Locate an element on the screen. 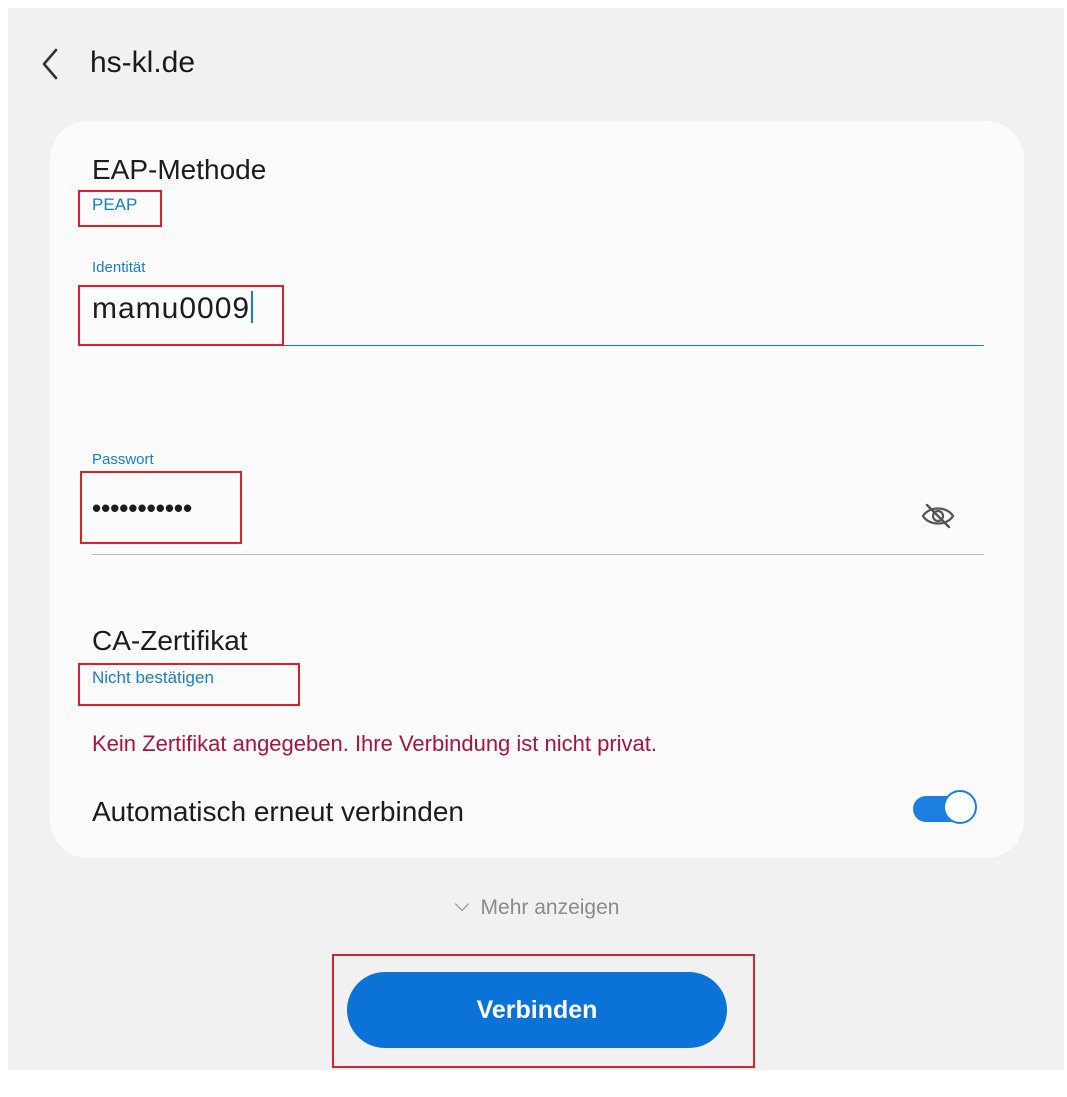 The image size is (1067, 1097). text-cursor is located at coordinates (252, 307).